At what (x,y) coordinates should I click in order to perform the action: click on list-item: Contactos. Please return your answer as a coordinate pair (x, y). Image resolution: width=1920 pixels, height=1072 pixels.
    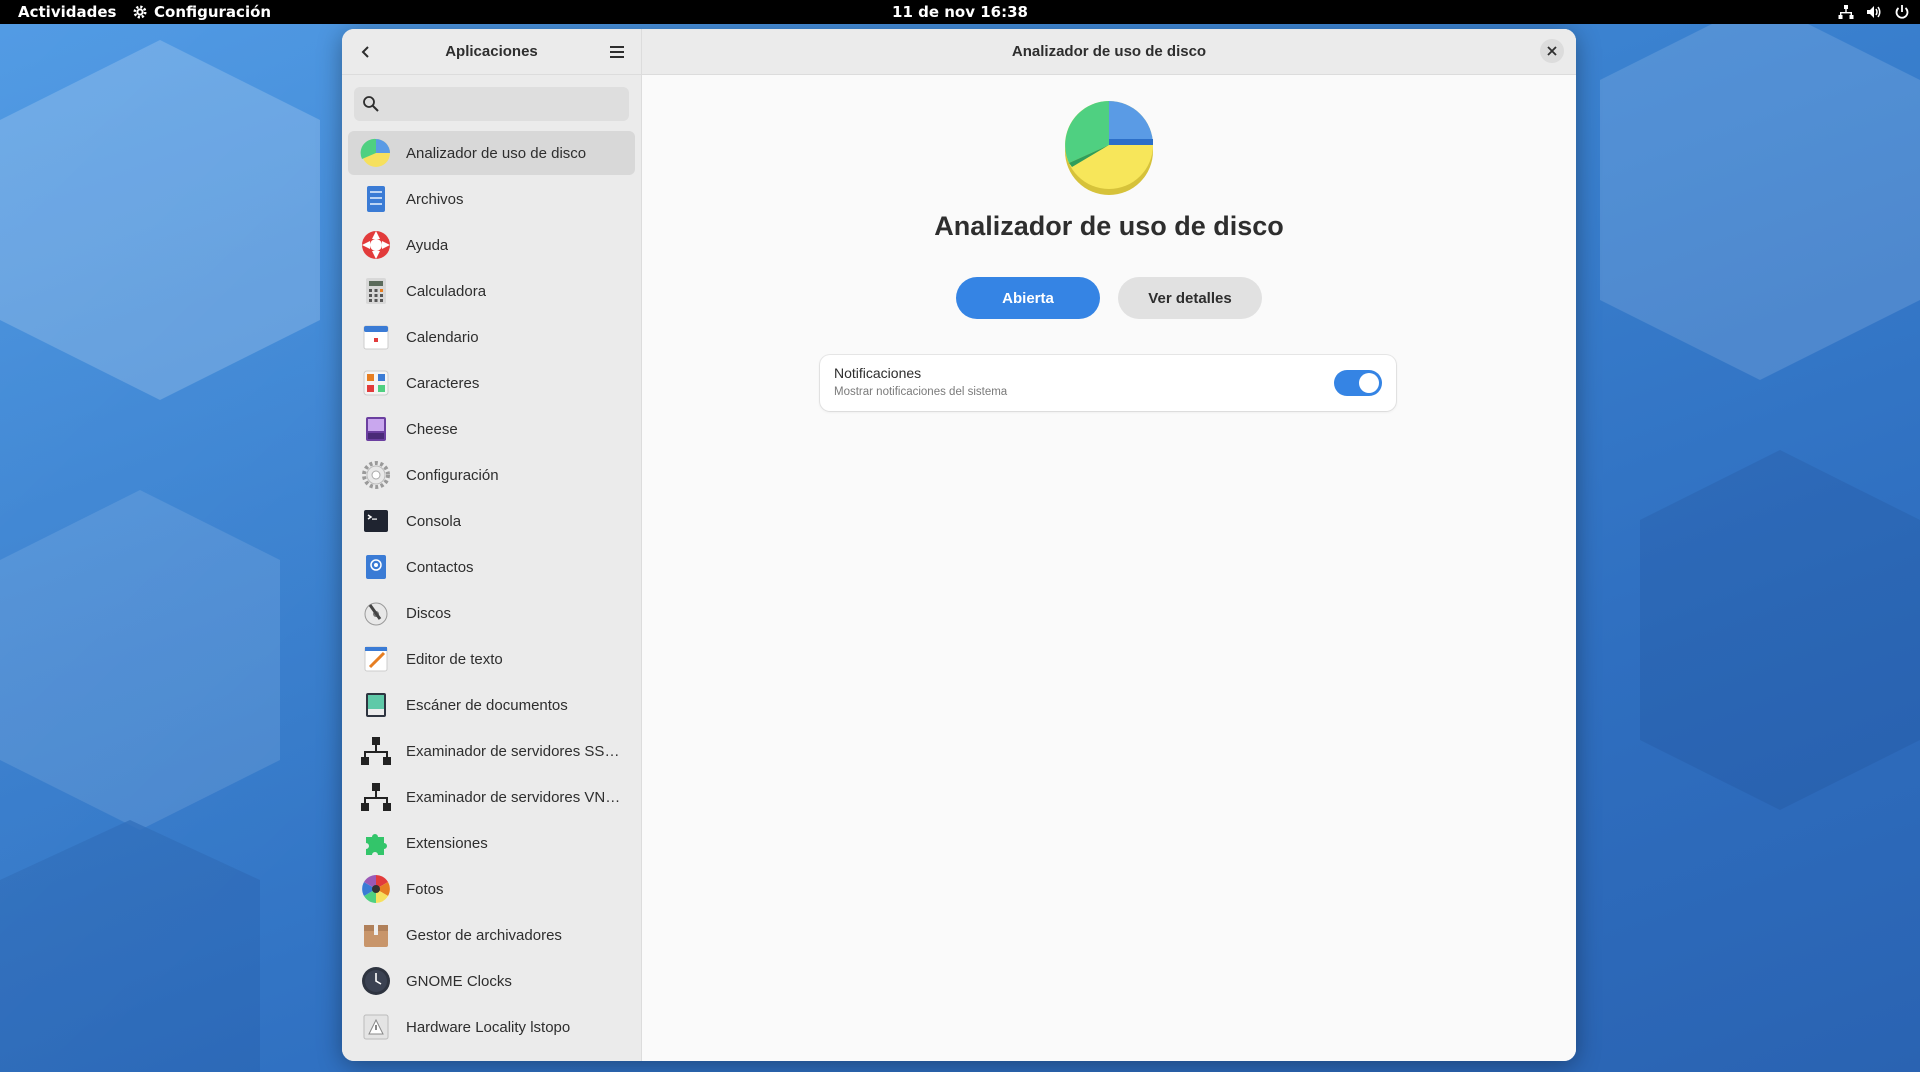
    Looking at the image, I should click on (491, 567).